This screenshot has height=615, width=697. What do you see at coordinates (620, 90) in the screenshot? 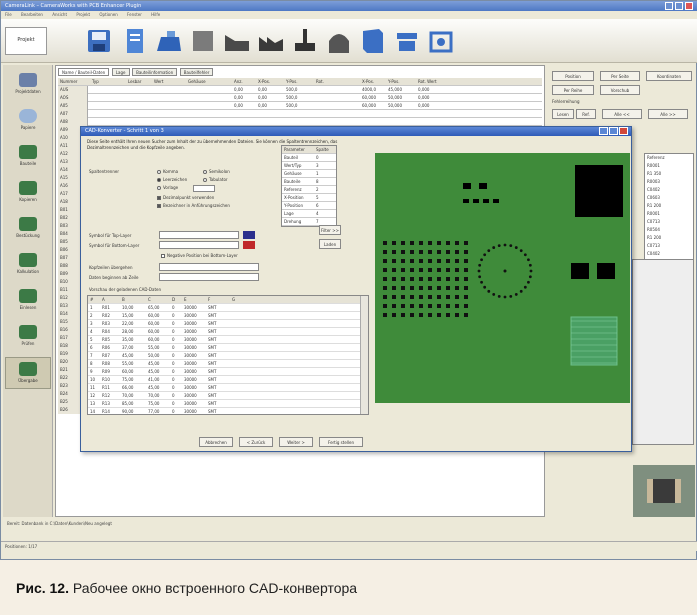
I see `feed-button: Vorschub` at bounding box center [620, 90].